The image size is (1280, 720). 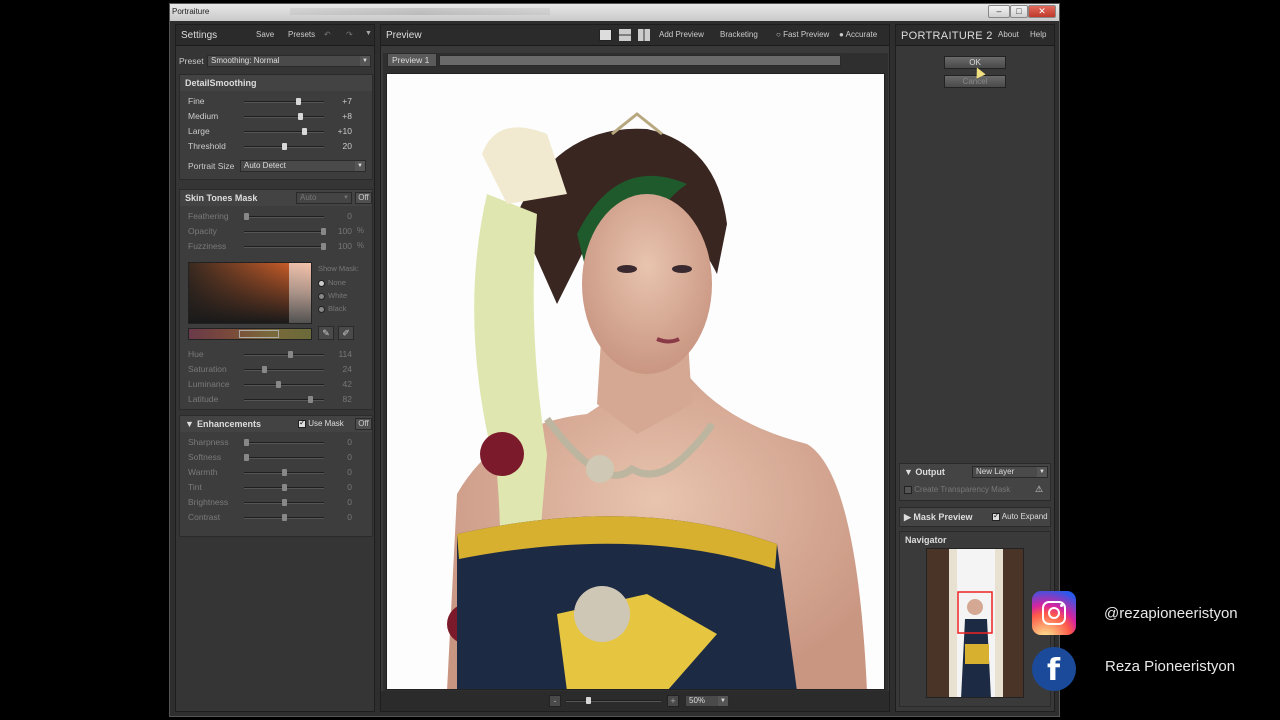 I want to click on preset-dropdown: Smoothing: Normal ▼, so click(x=289, y=61).